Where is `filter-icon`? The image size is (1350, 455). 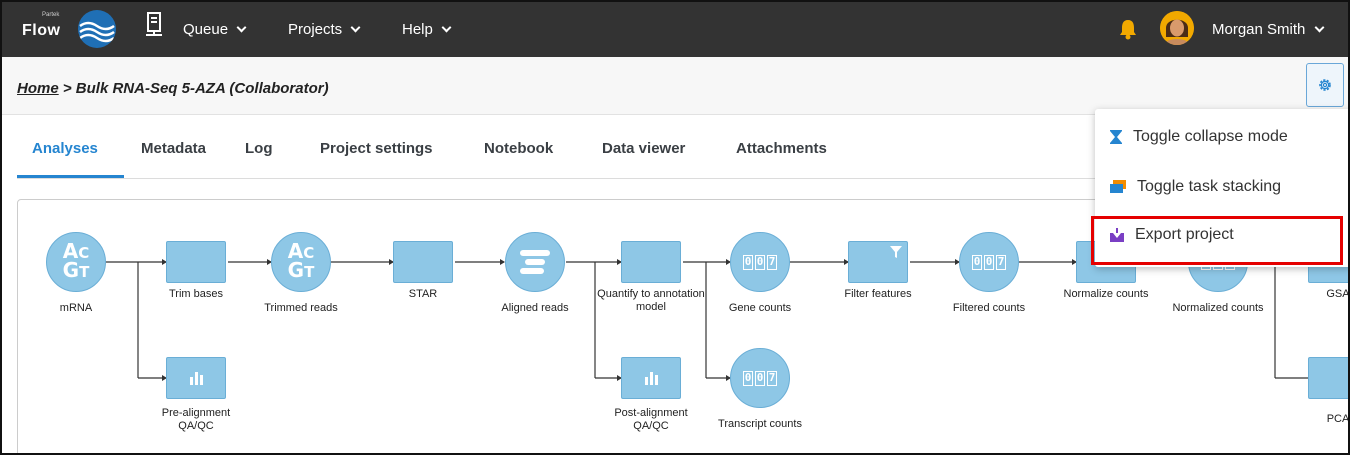
filter-icon is located at coordinates (896, 252).